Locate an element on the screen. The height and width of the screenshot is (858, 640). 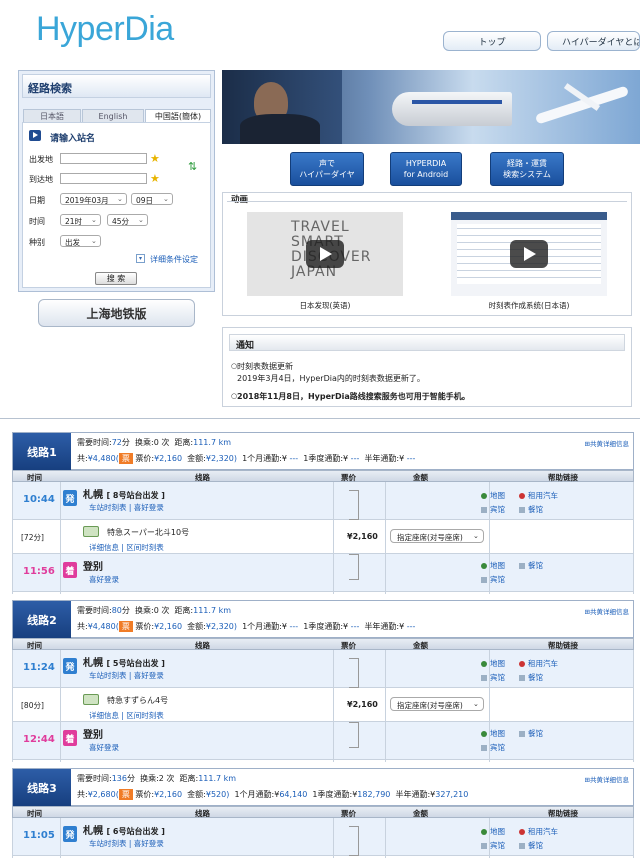
detail-settings-link: 详细条件设定 is located at coordinates (174, 259).